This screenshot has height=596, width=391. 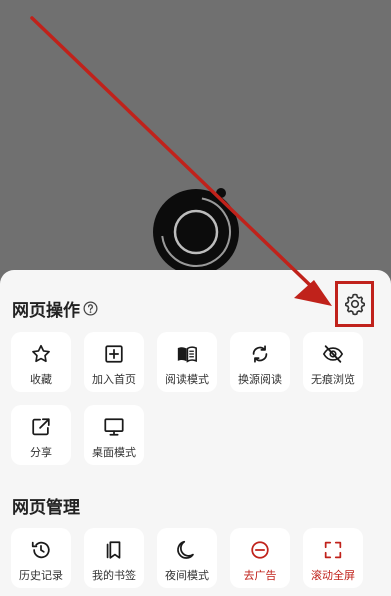 I want to click on book-icon, so click(x=187, y=354).